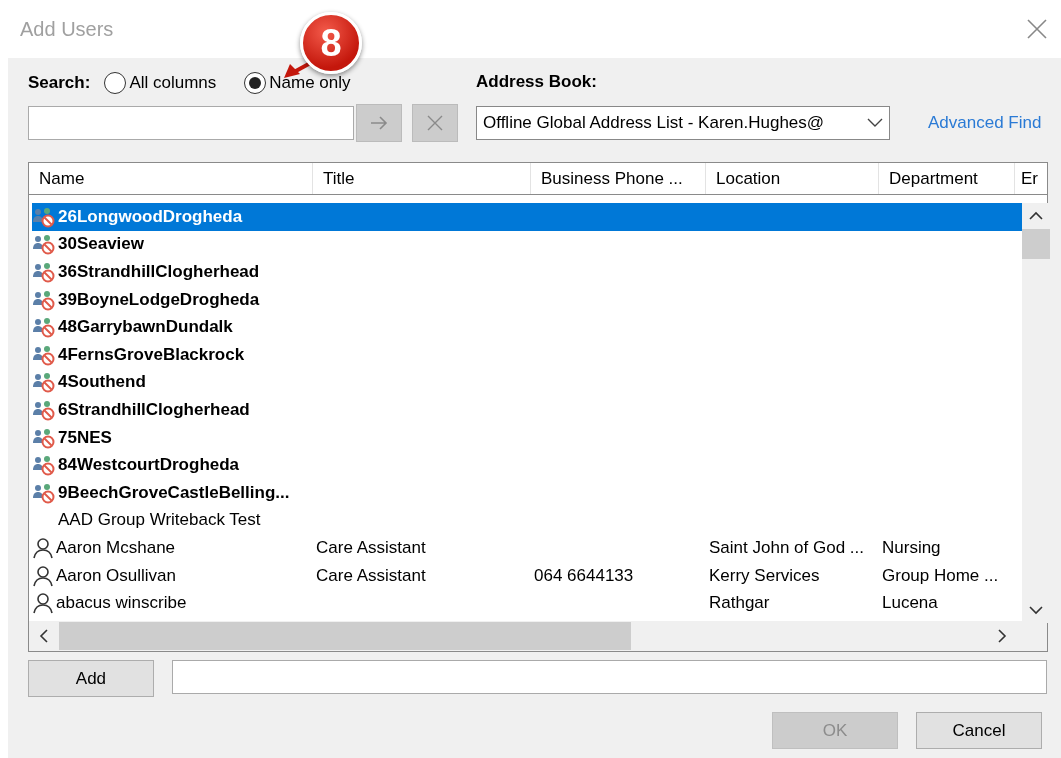  What do you see at coordinates (536, 82) in the screenshot?
I see `address-book-label: Address Book:` at bounding box center [536, 82].